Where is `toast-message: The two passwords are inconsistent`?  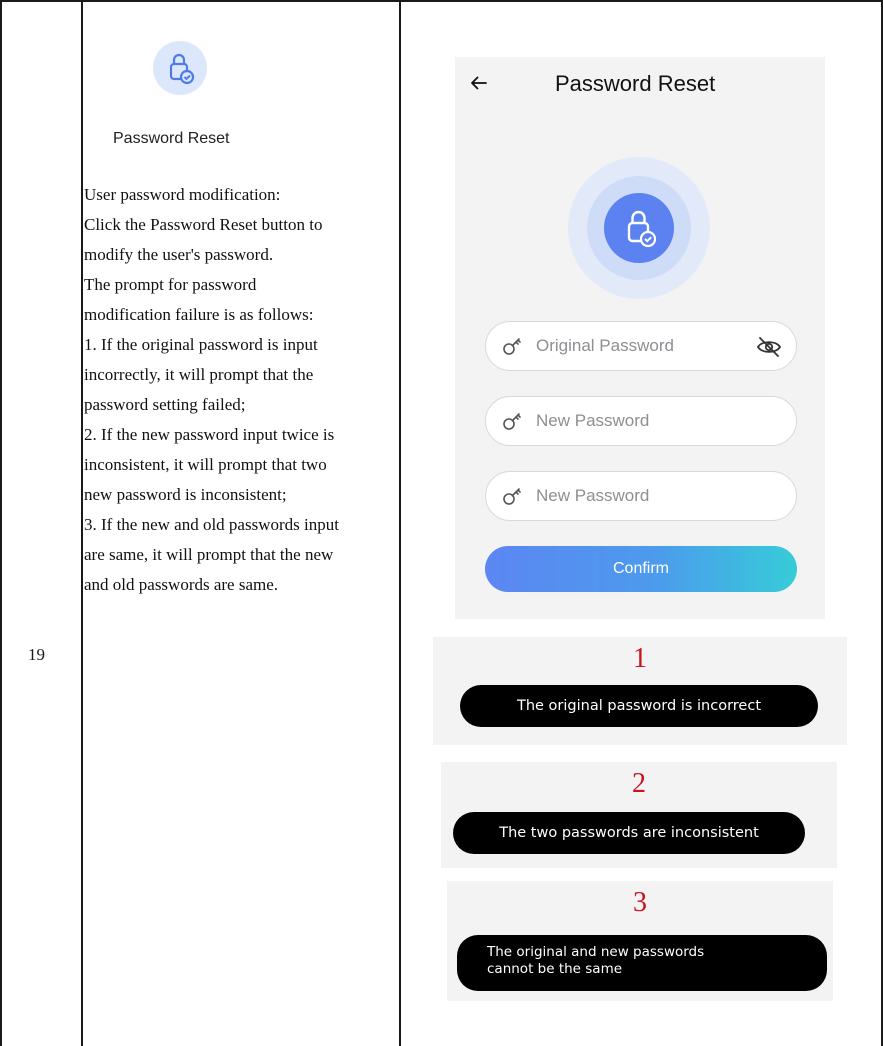 toast-message: The two passwords are inconsistent is located at coordinates (629, 833).